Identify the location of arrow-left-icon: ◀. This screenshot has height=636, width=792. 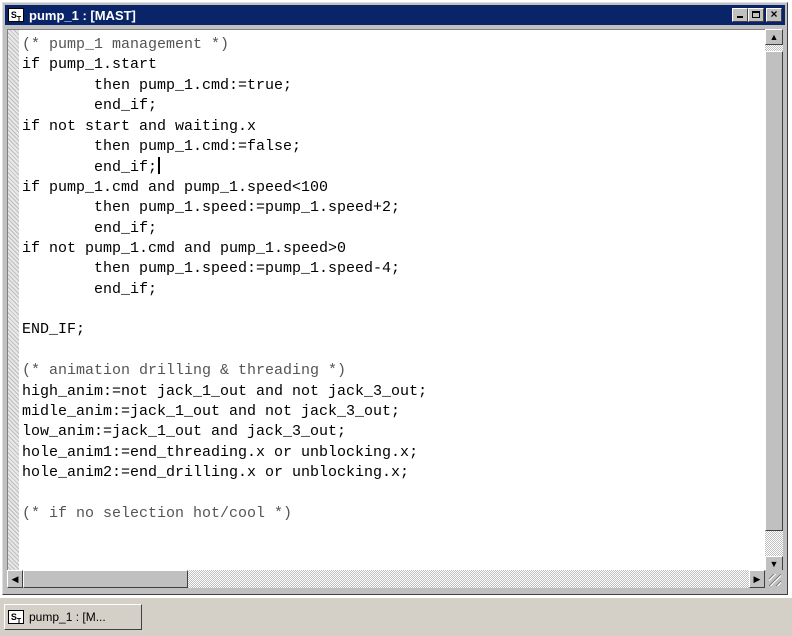
(15, 579).